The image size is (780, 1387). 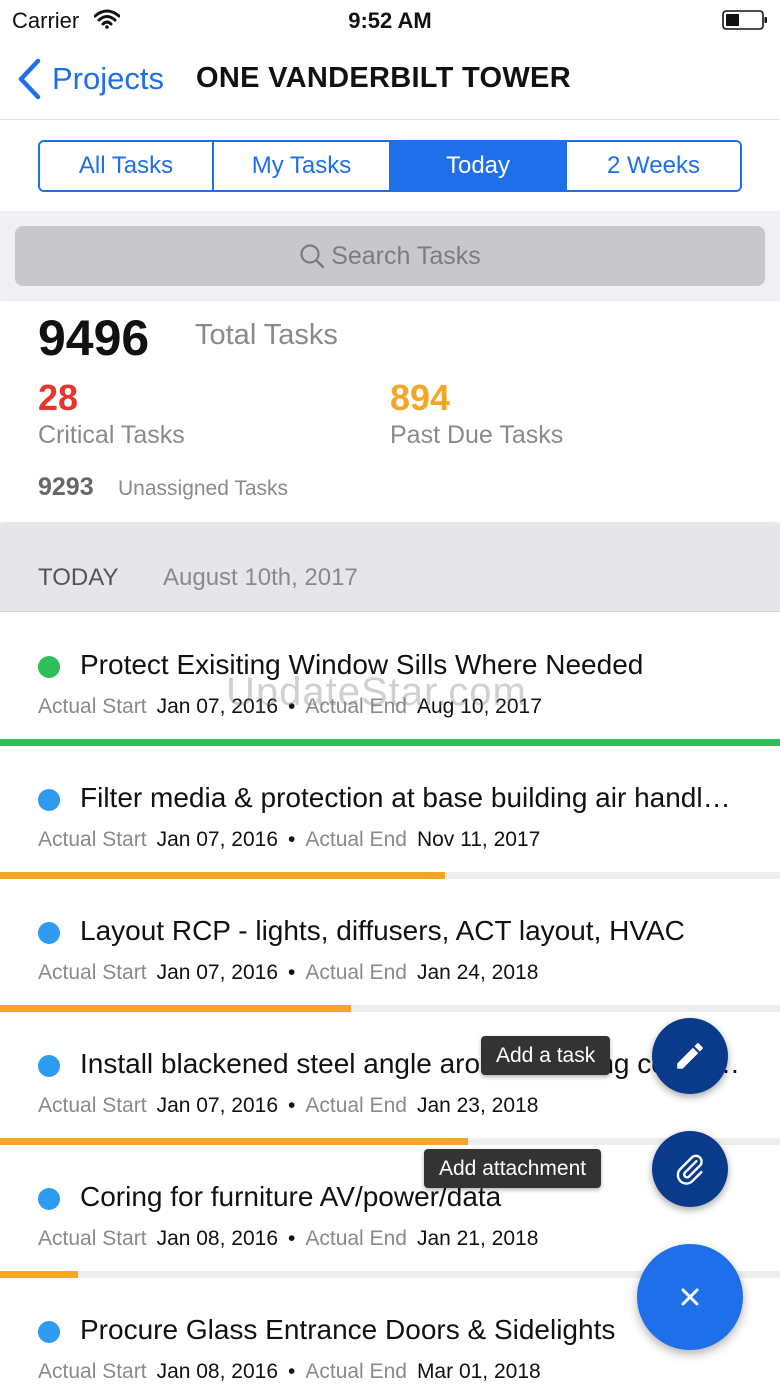 I want to click on status-bar: Carrier 9:52 AM, so click(x=390, y=20).